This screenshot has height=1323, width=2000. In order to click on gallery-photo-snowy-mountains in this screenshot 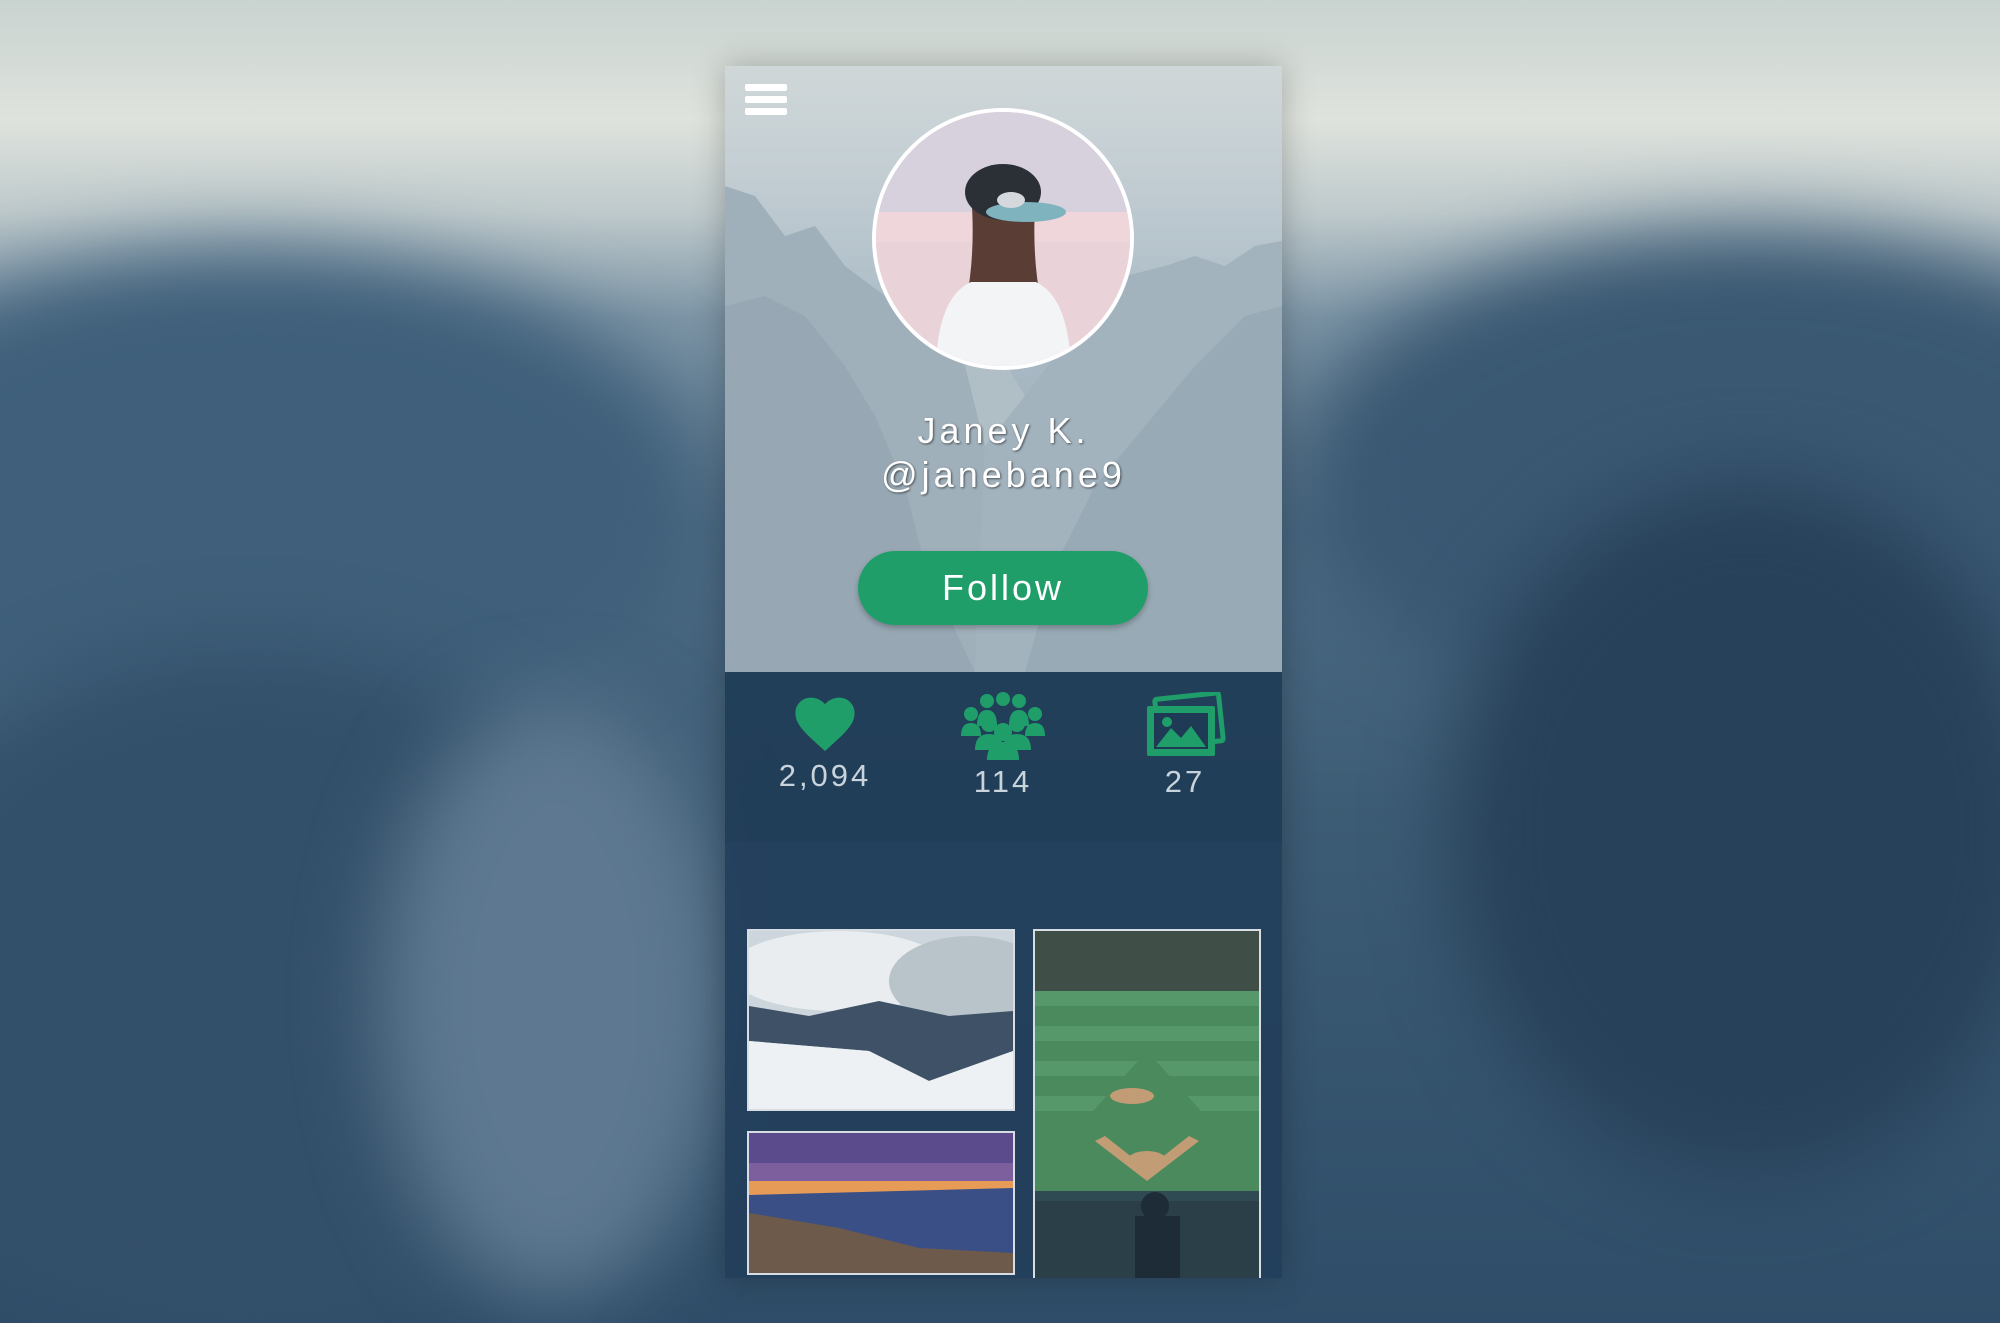, I will do `click(881, 1020)`.